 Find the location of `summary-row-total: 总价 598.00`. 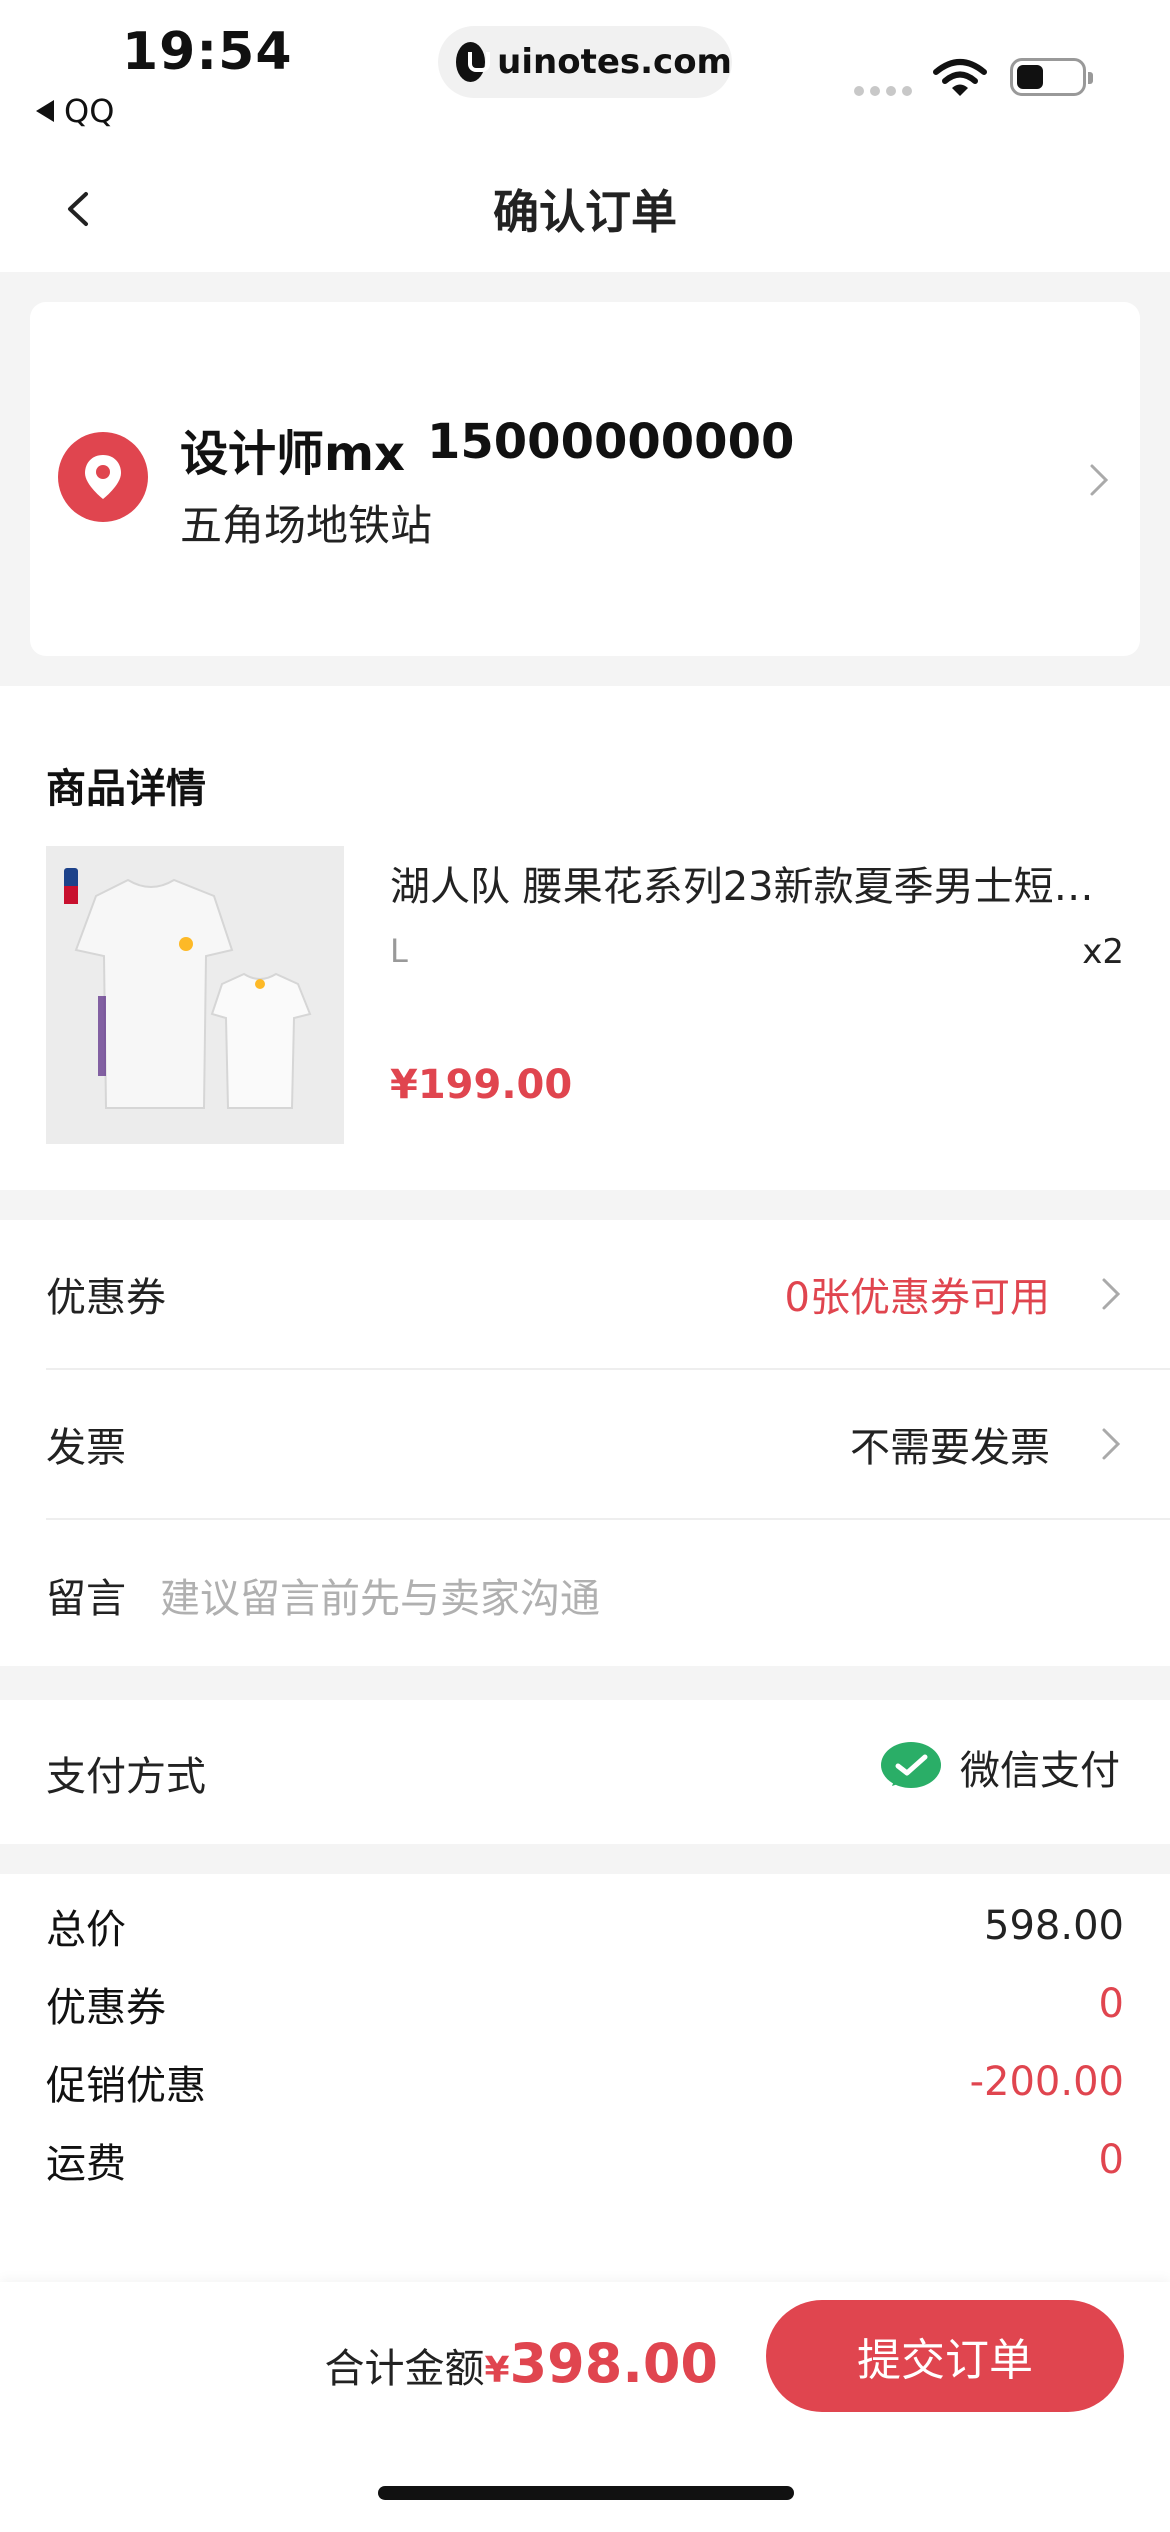

summary-row-total: 总价 598.00 is located at coordinates (585, 1926).